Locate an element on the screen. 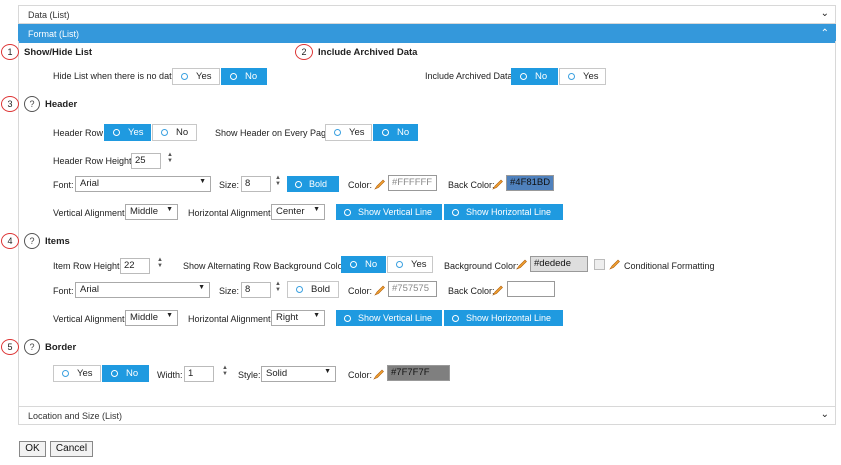 The height and width of the screenshot is (465, 841). item-show-vertical-button: Show Vertical Line is located at coordinates (389, 318).